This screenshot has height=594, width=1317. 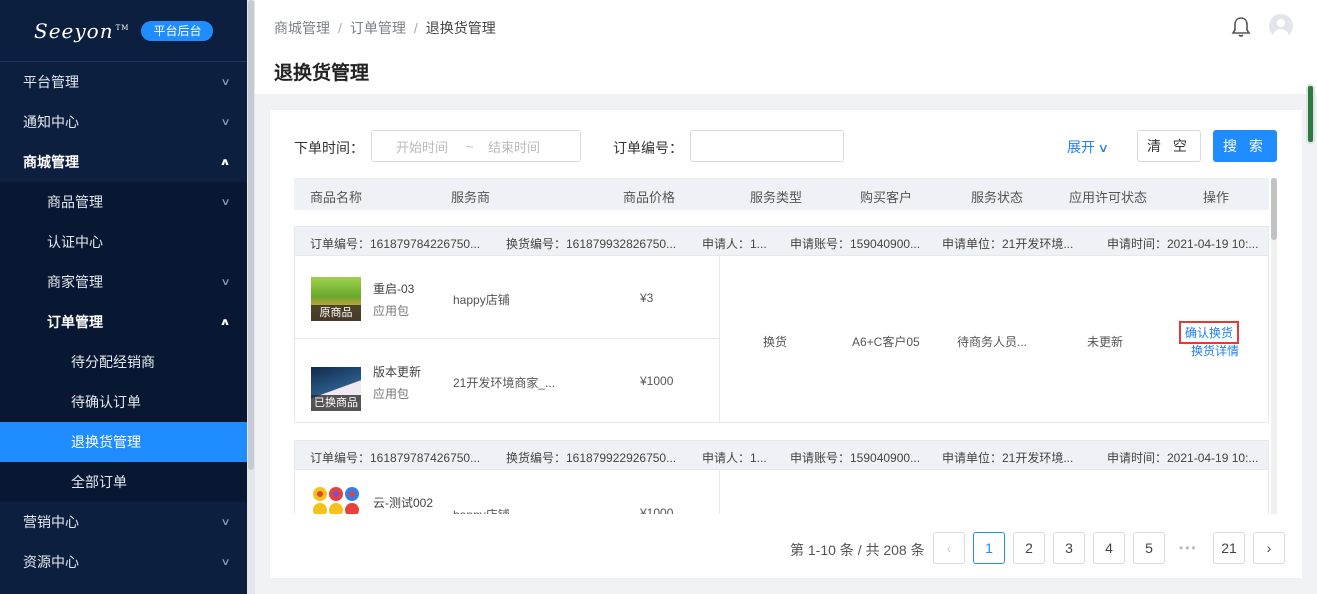 I want to click on col-service-type: 服务类型, so click(x=776, y=197).